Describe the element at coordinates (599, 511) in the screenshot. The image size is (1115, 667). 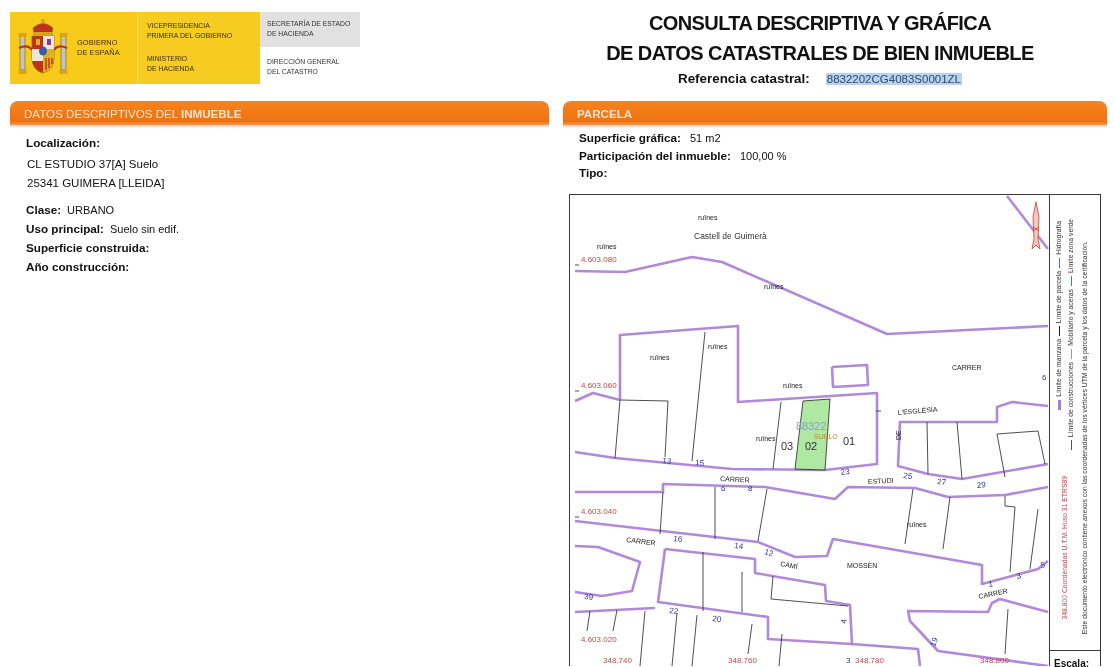
I see `coordinate-label: 4.603.040` at that location.